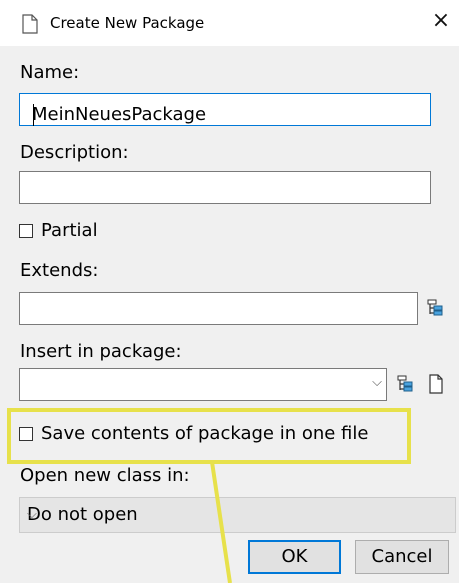  I want to click on document-icon, so click(30, 24).